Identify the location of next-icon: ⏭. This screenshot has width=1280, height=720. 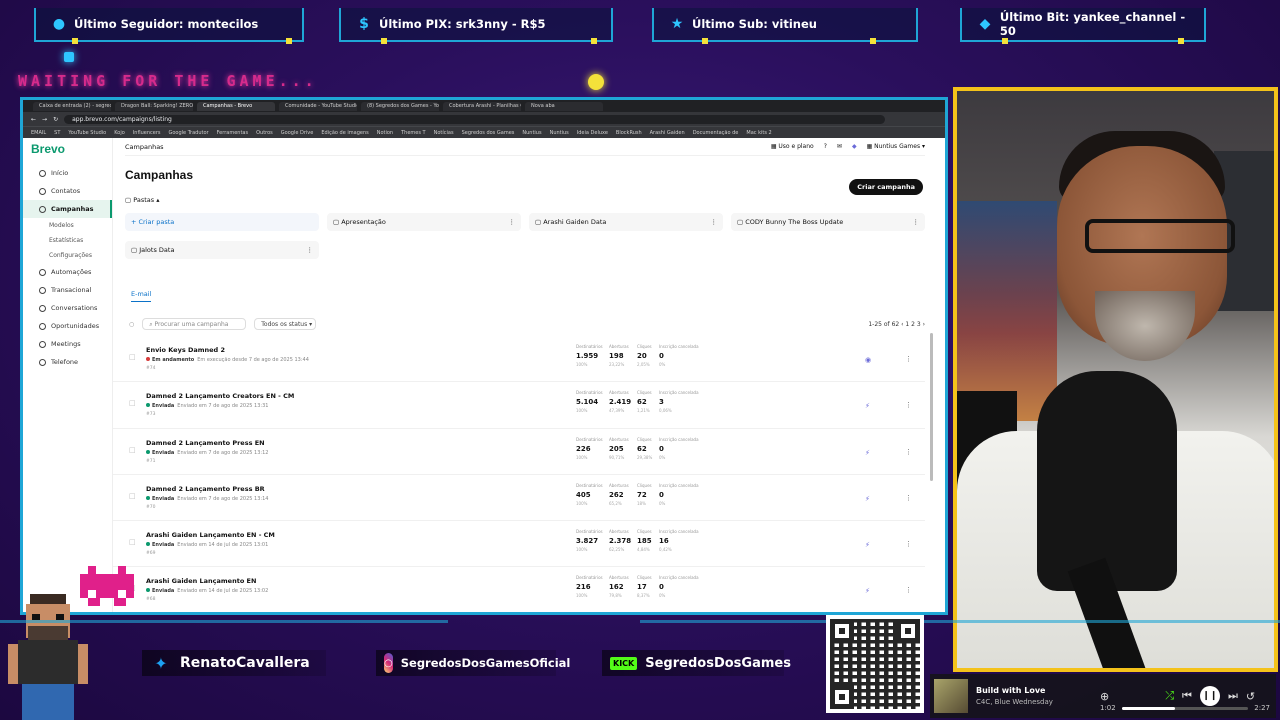
(1233, 696).